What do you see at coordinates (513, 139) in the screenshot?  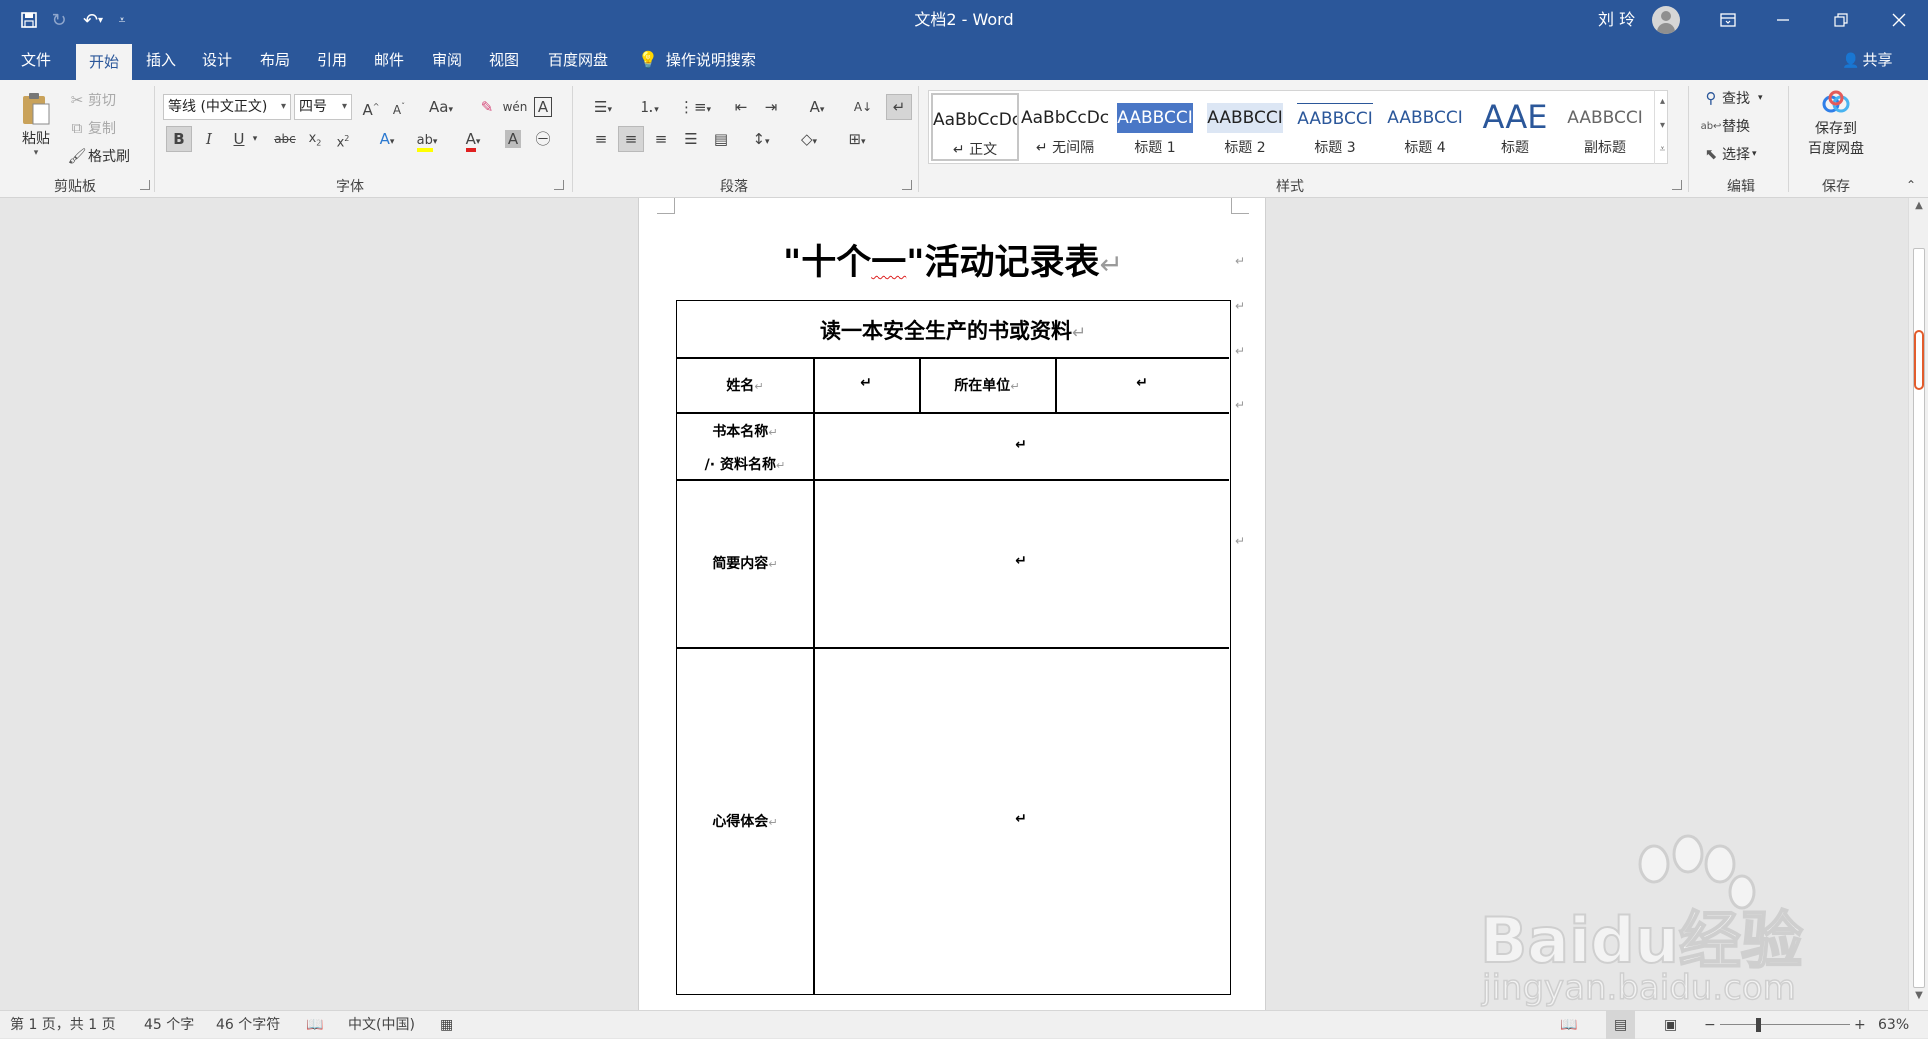 I see `char-shading-icon: A` at bounding box center [513, 139].